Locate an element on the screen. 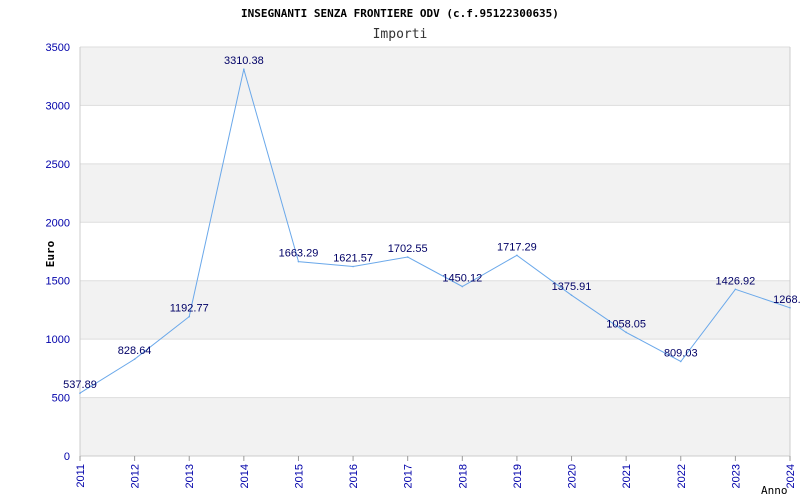 This screenshot has height=500, width=800. data-label: 1702.55 is located at coordinates (408, 249).